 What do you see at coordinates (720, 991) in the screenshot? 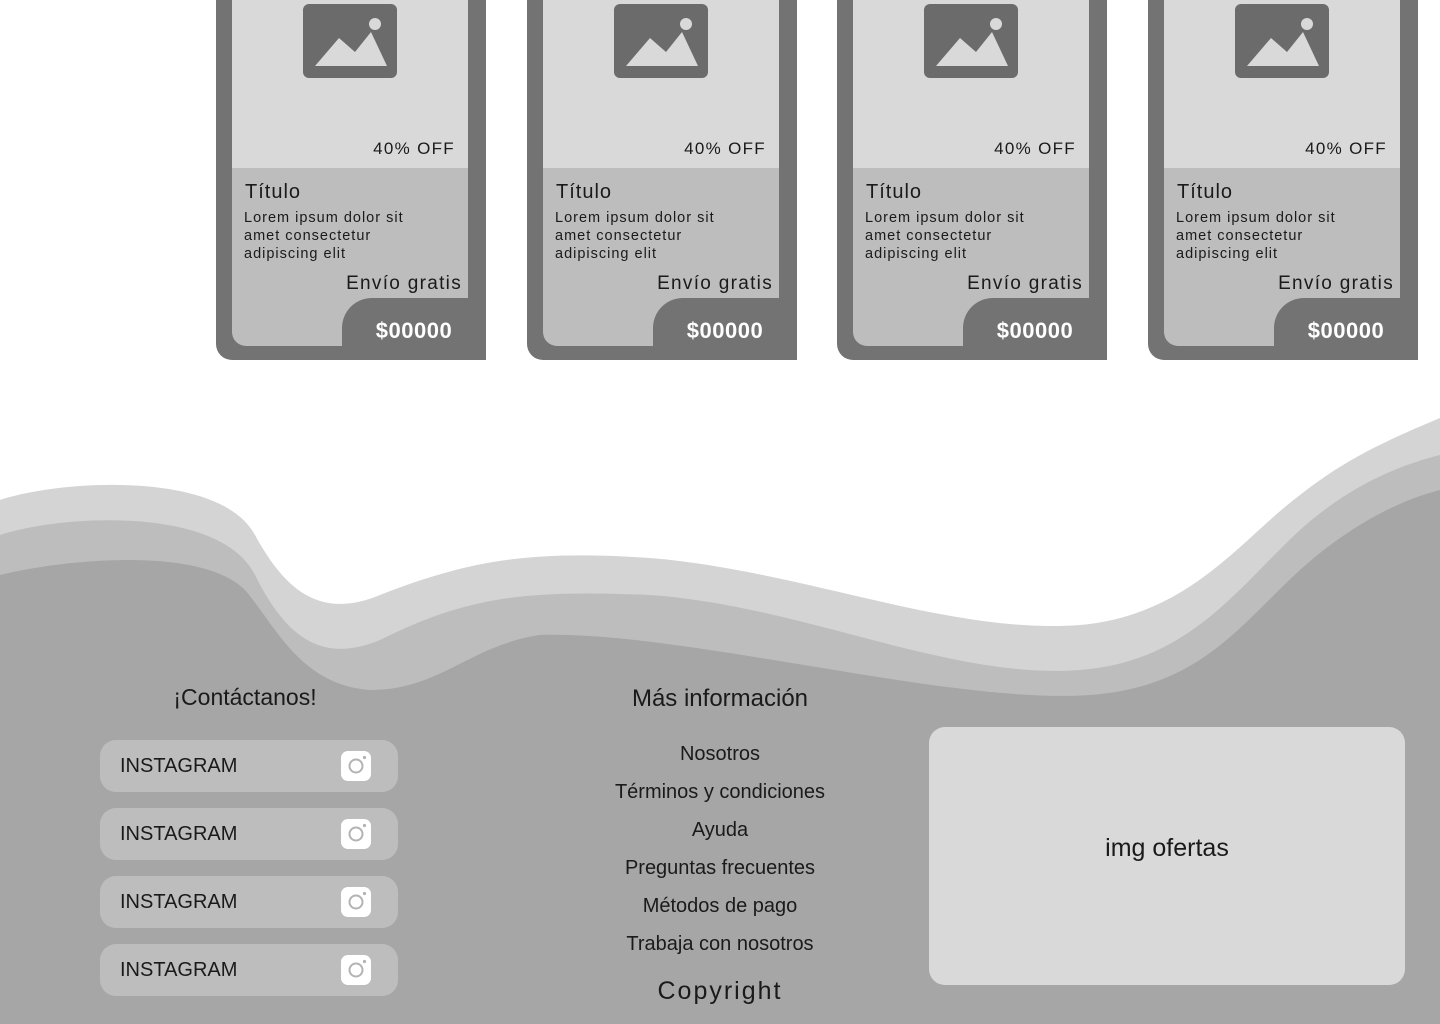
I see `copyright-text: Copyright` at bounding box center [720, 991].